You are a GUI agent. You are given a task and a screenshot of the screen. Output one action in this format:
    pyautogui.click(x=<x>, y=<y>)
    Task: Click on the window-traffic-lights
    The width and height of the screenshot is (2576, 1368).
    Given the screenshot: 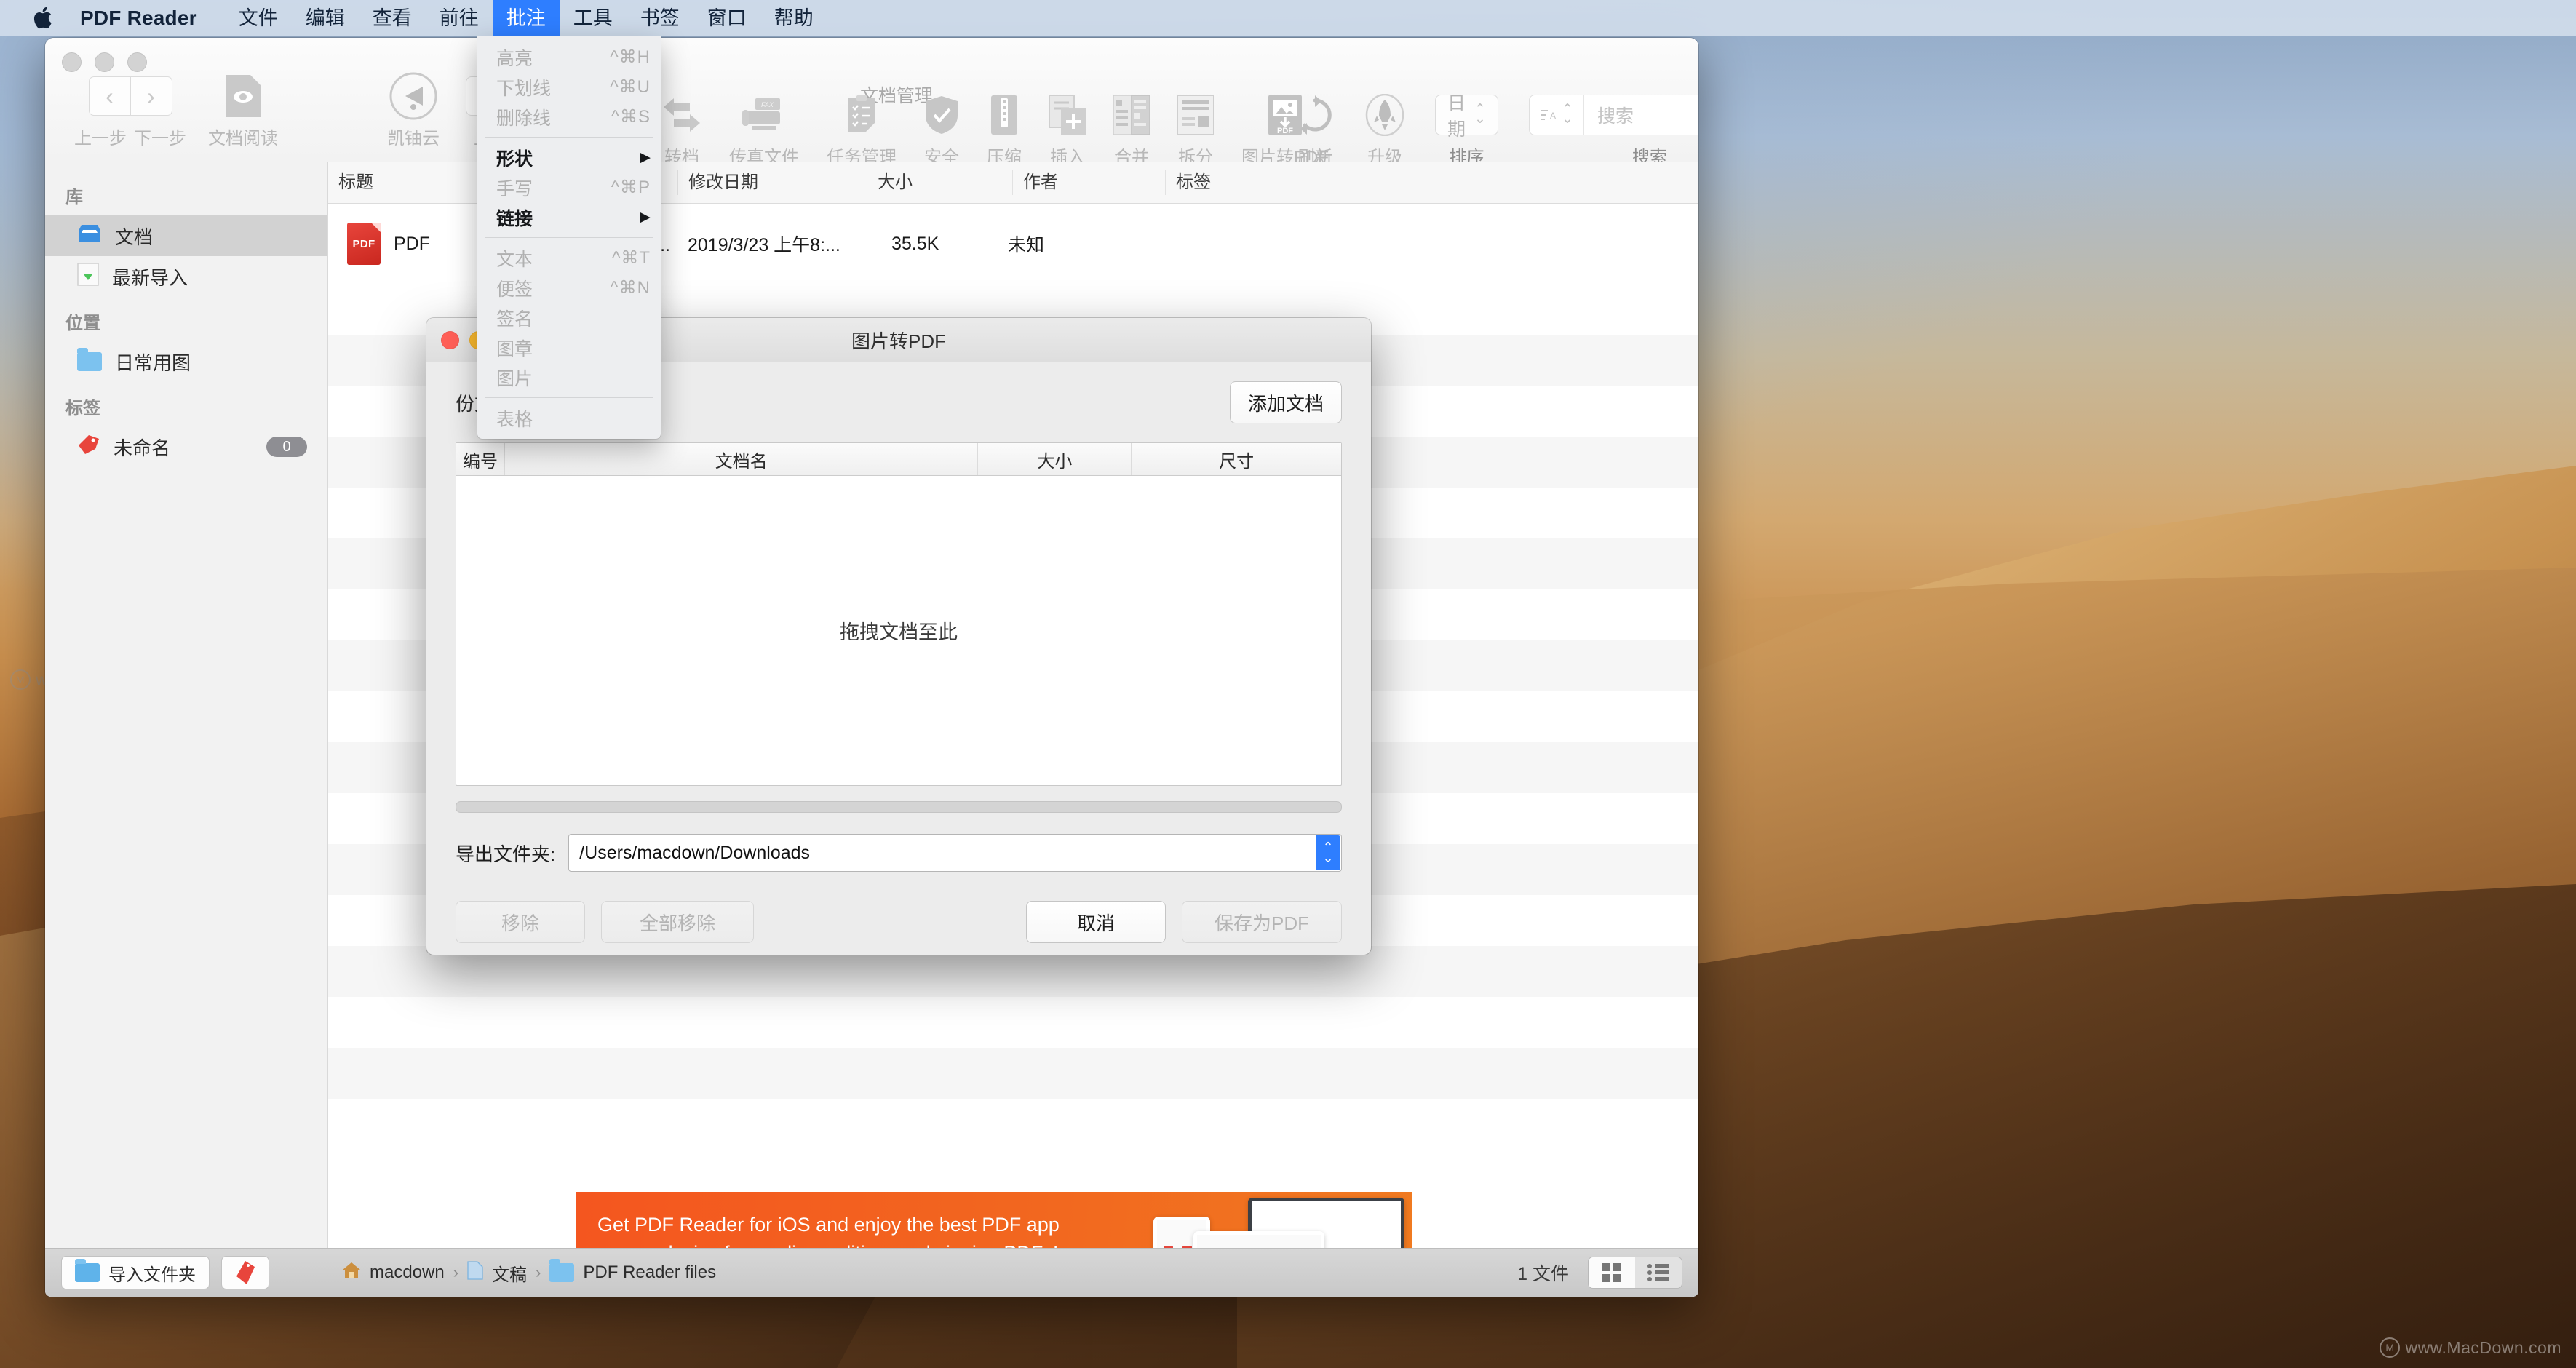 What is the action you would take?
    pyautogui.click(x=104, y=62)
    